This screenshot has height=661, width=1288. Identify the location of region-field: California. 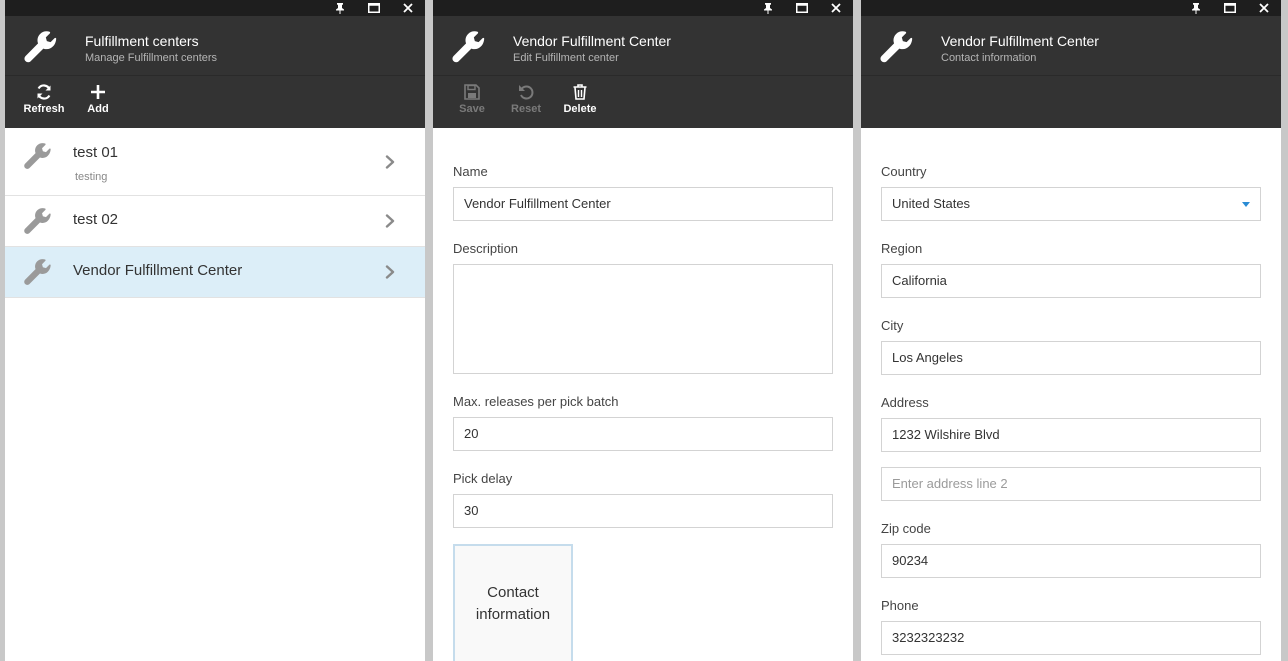
(1071, 281).